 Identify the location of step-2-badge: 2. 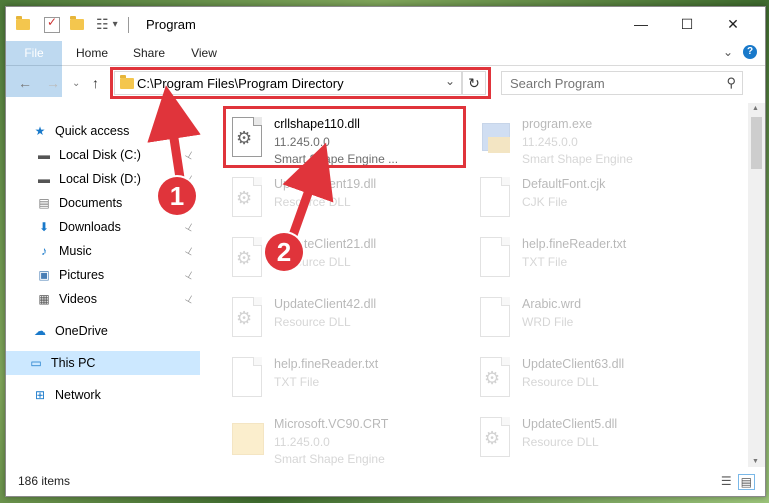
(284, 252).